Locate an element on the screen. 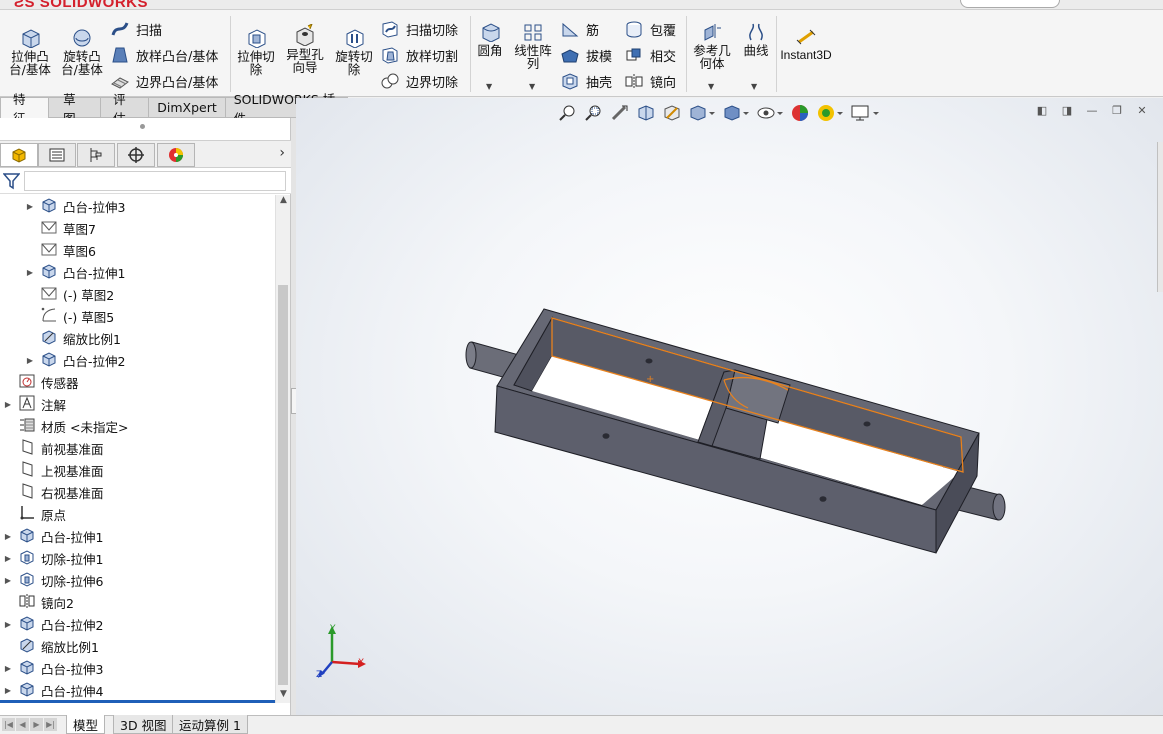  sweep-button: 扫描 is located at coordinates (136, 29).